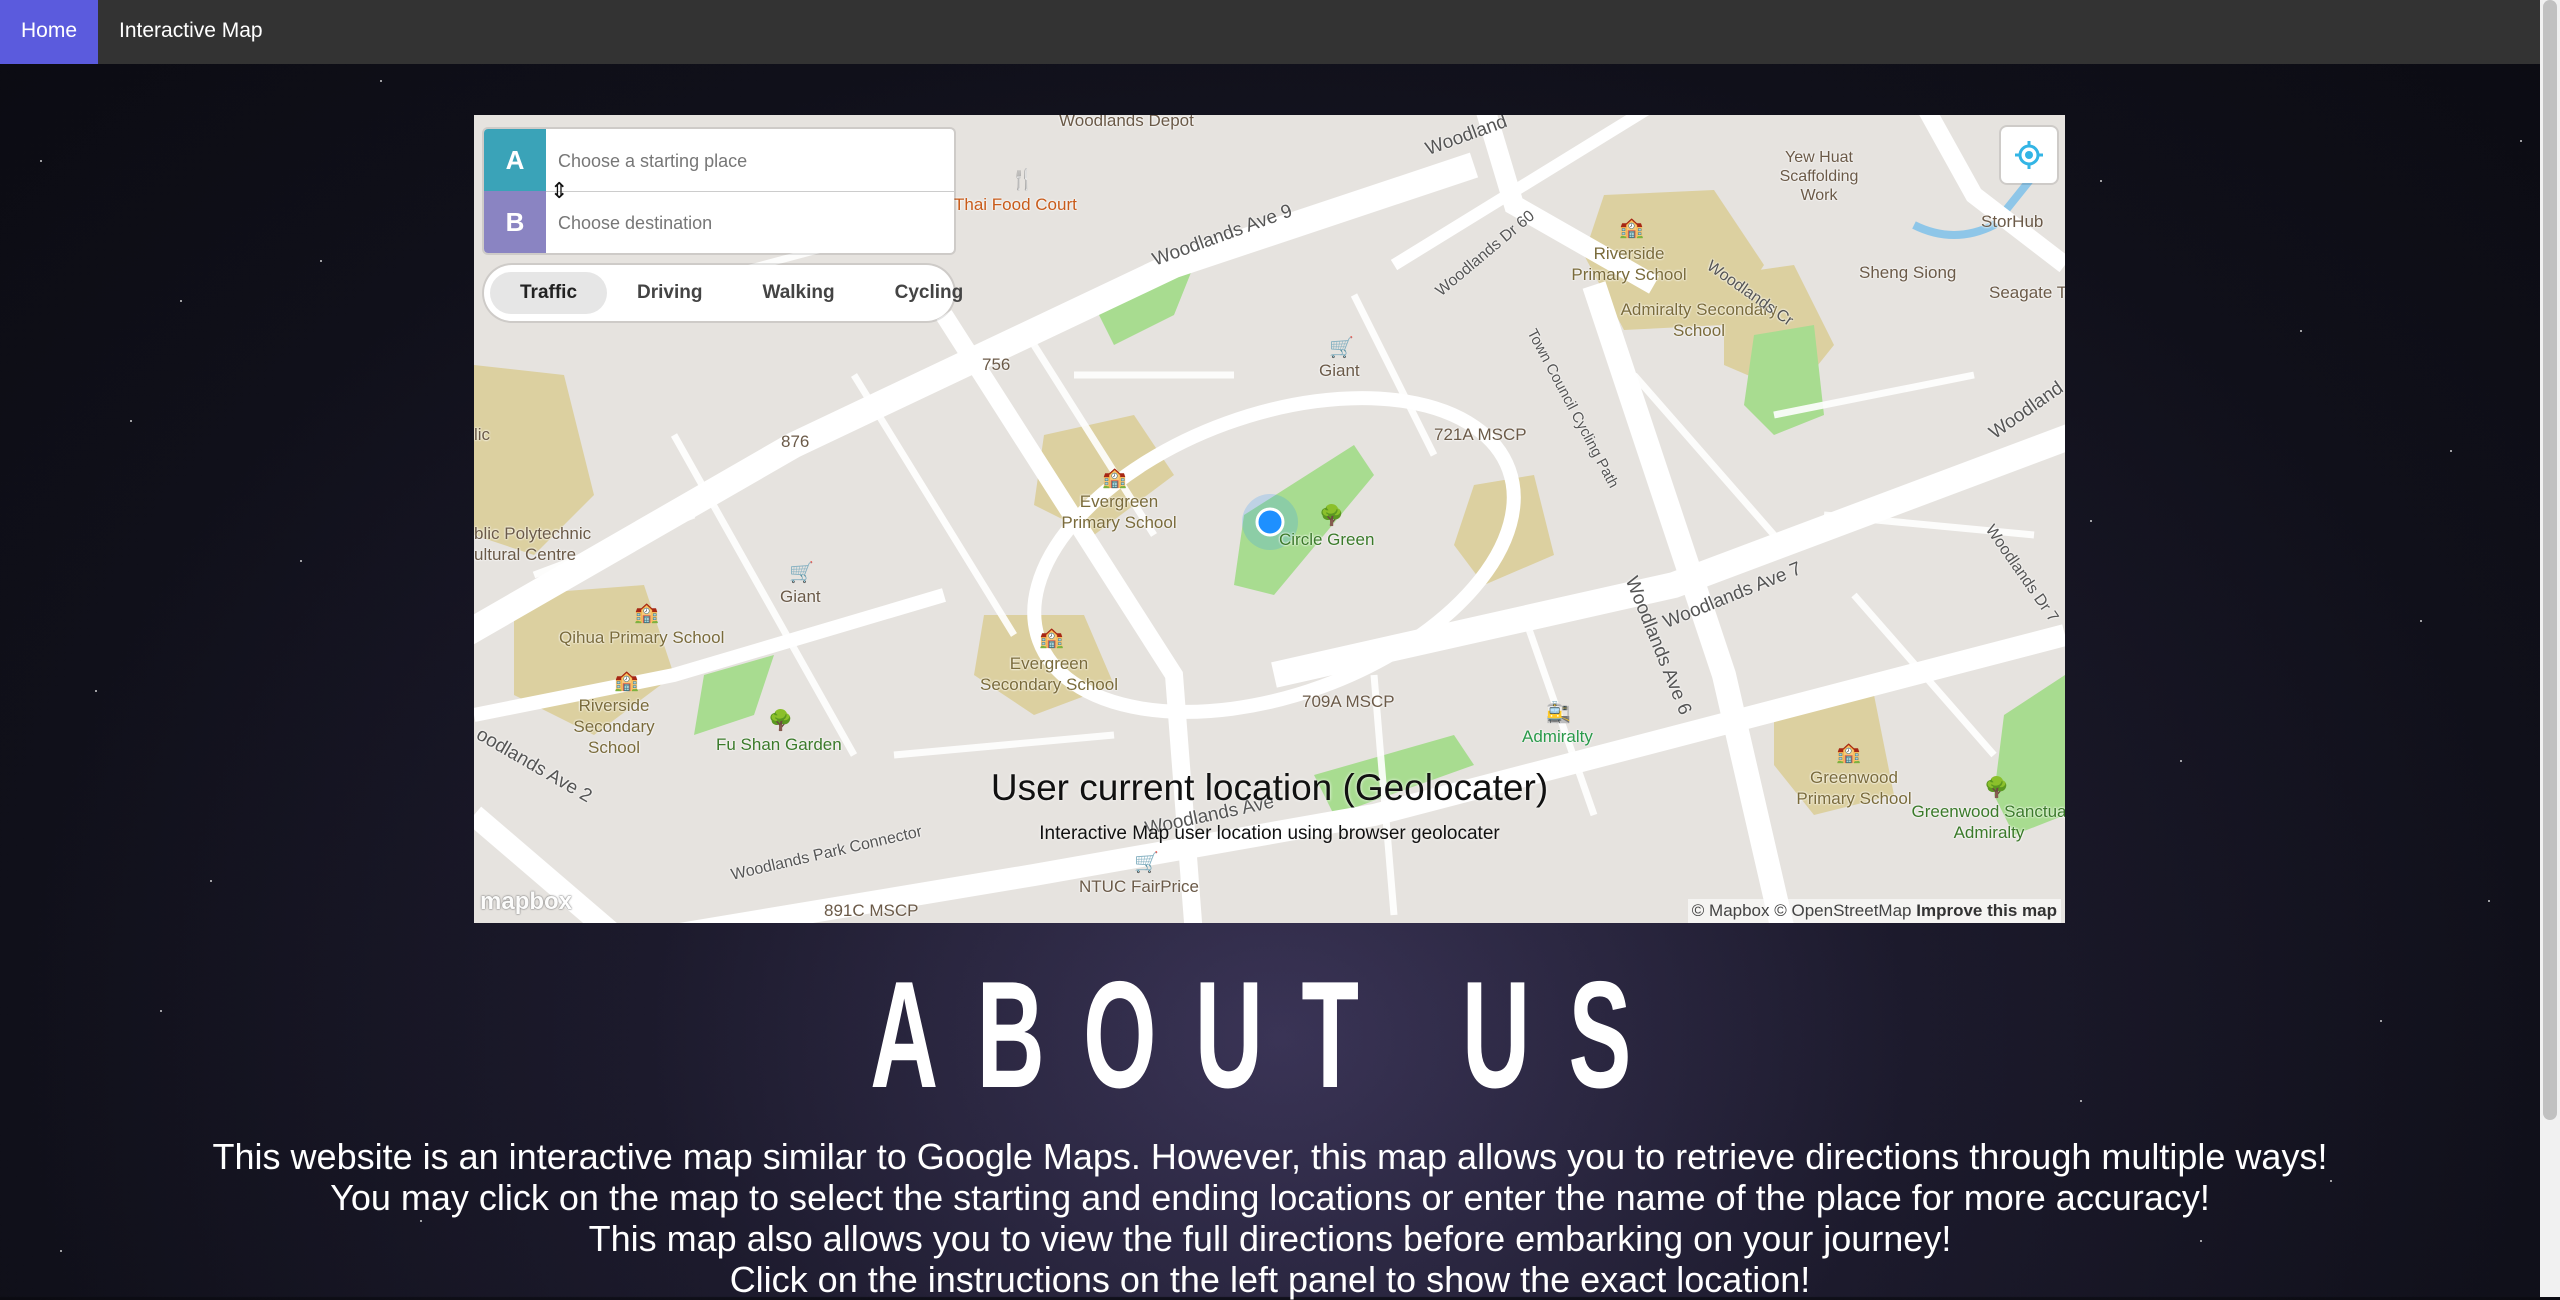  What do you see at coordinates (515, 222) in the screenshot?
I see `destination-marker-label: B` at bounding box center [515, 222].